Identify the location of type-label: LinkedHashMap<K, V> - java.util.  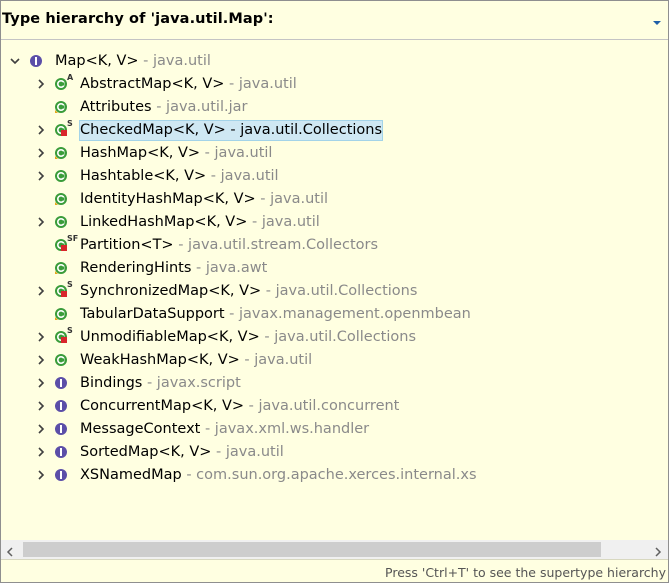
(200, 222).